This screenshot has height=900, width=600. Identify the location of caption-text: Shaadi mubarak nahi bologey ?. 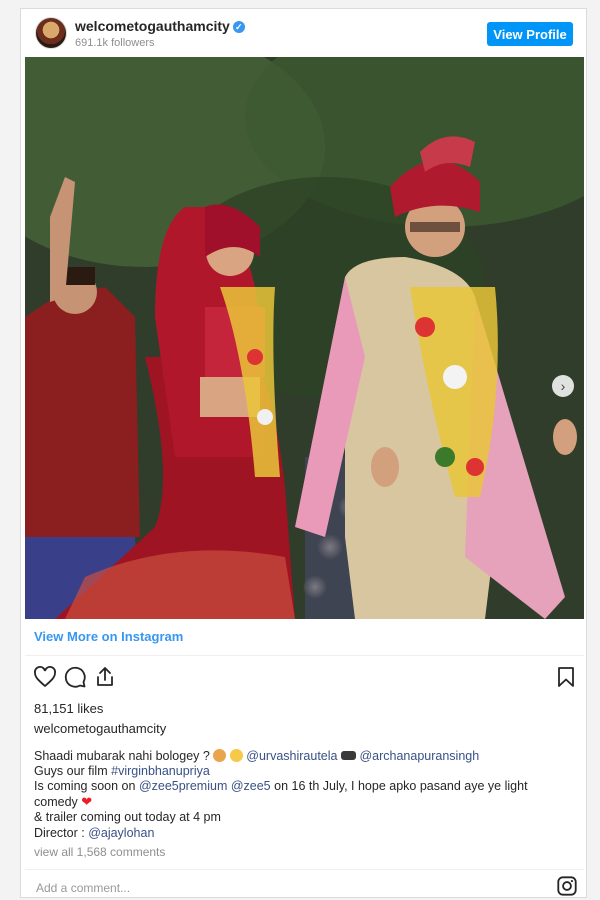
(122, 756).